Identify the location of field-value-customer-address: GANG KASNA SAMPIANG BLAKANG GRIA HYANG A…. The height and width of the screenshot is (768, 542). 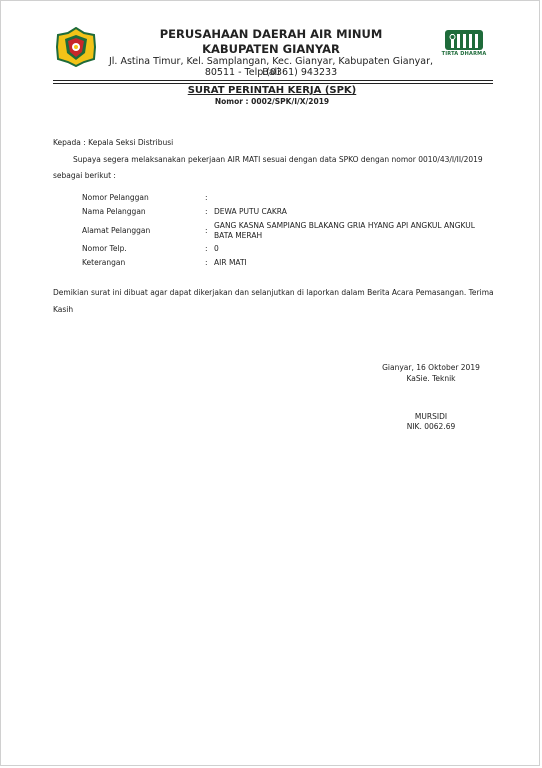
(344, 230).